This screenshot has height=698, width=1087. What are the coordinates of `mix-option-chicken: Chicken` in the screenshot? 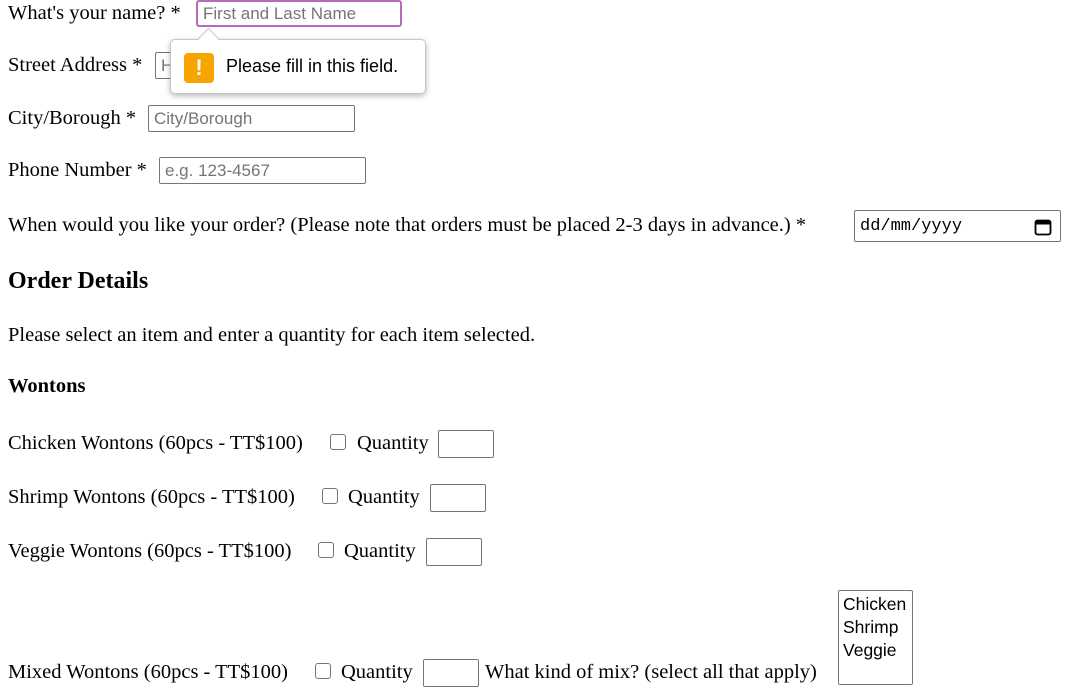 It's located at (877, 604).